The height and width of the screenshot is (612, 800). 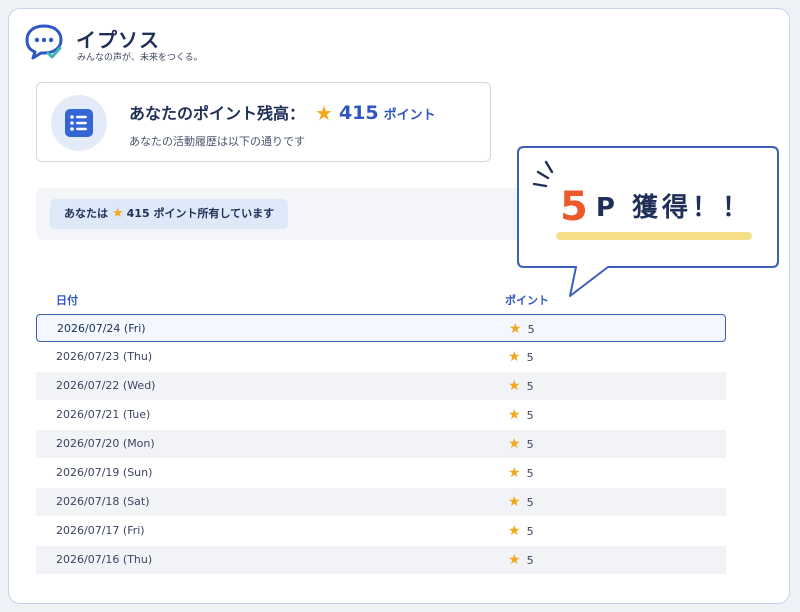 I want to click on list-icon, so click(x=79, y=123).